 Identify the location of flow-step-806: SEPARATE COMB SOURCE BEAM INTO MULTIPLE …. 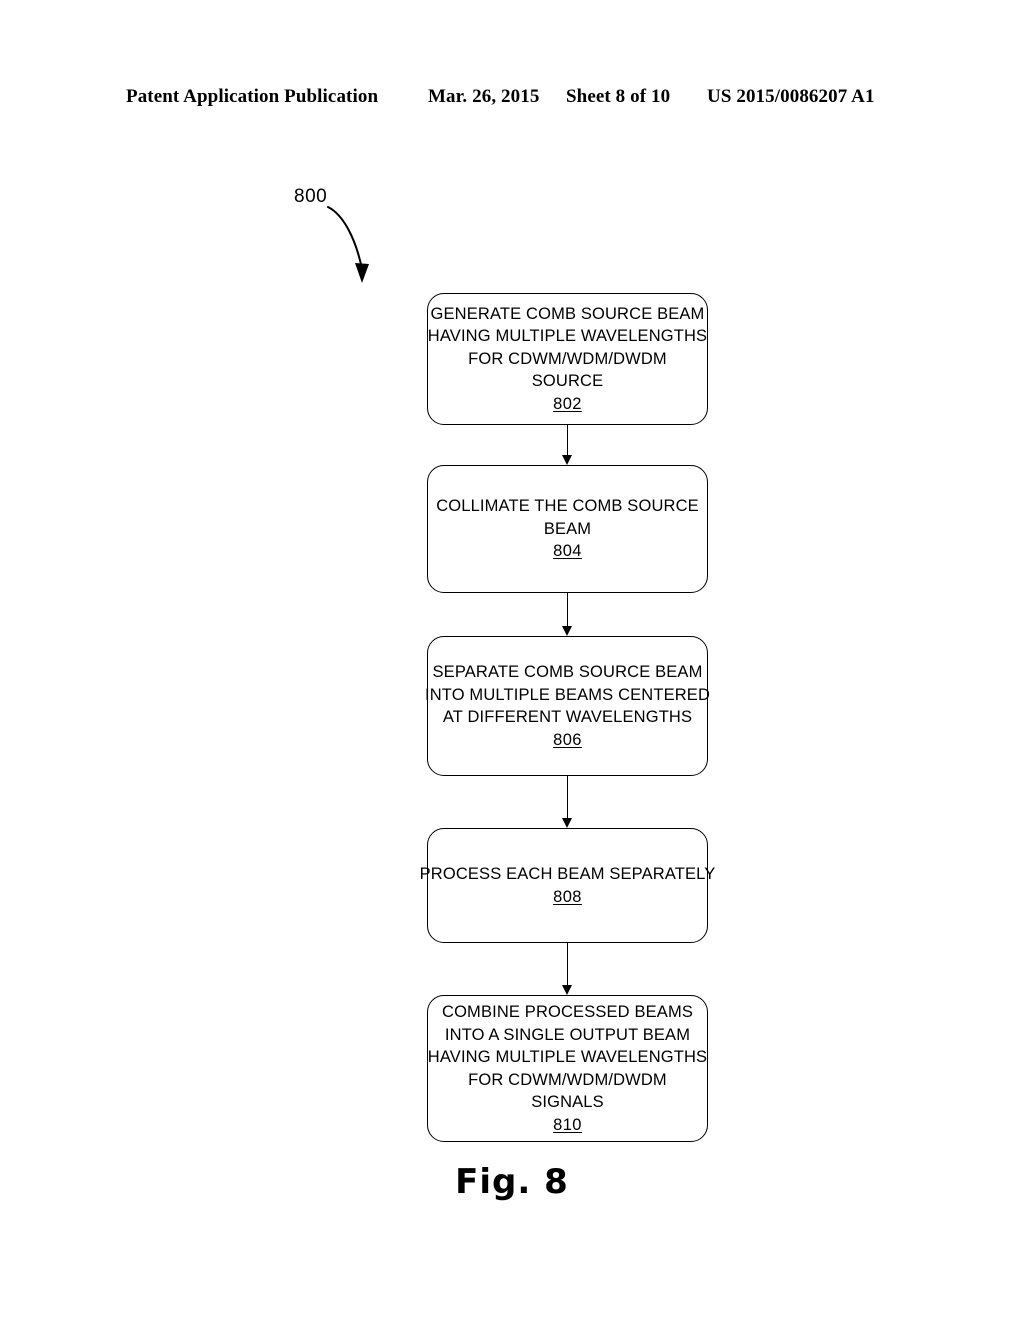
(567, 706).